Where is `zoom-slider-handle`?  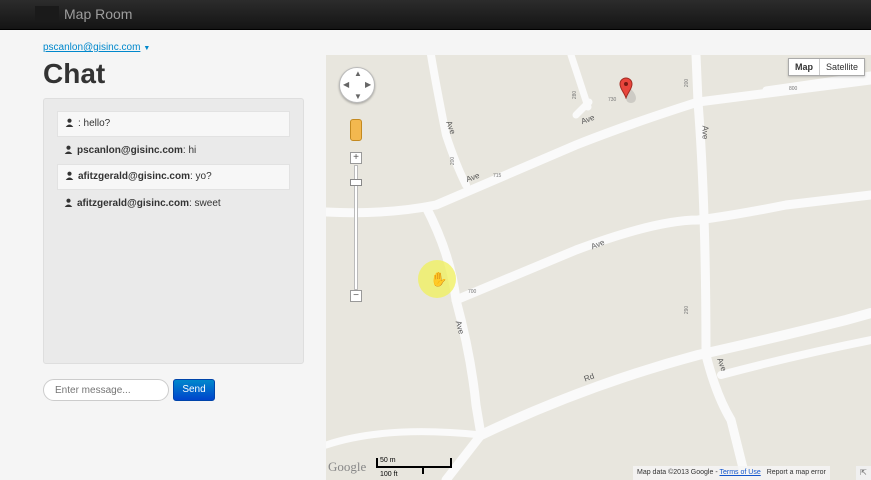
zoom-slider-handle is located at coordinates (356, 182).